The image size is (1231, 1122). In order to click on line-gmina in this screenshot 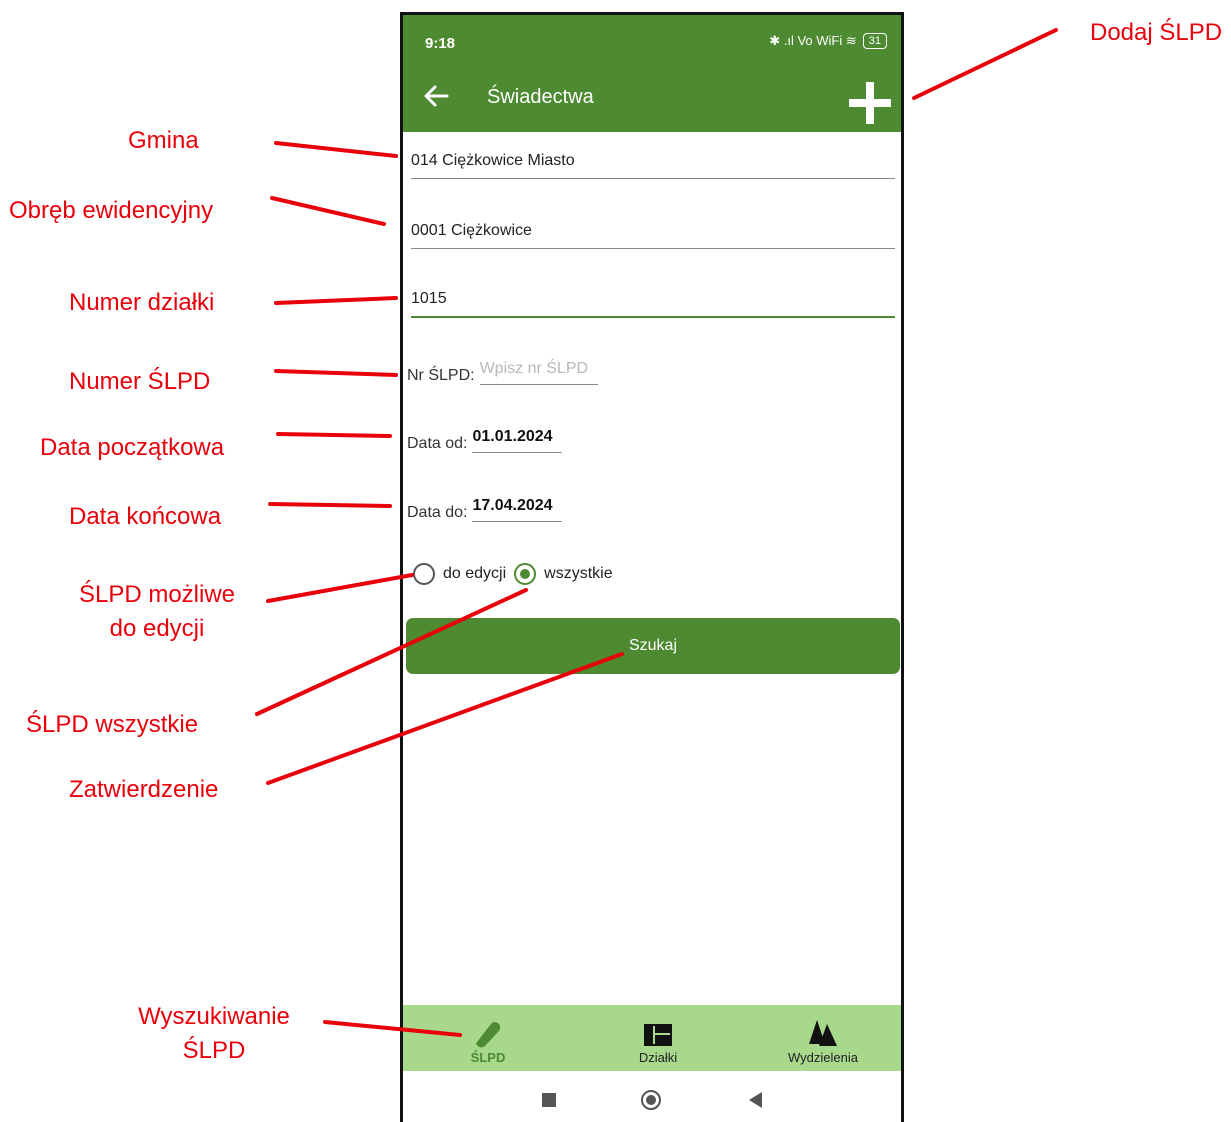, I will do `click(336, 149)`.